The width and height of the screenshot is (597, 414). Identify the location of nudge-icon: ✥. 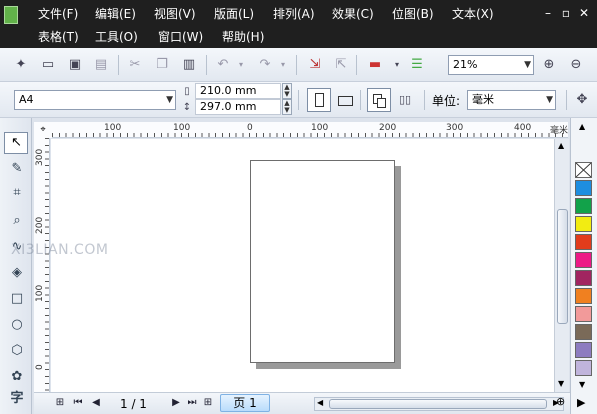
(582, 100).